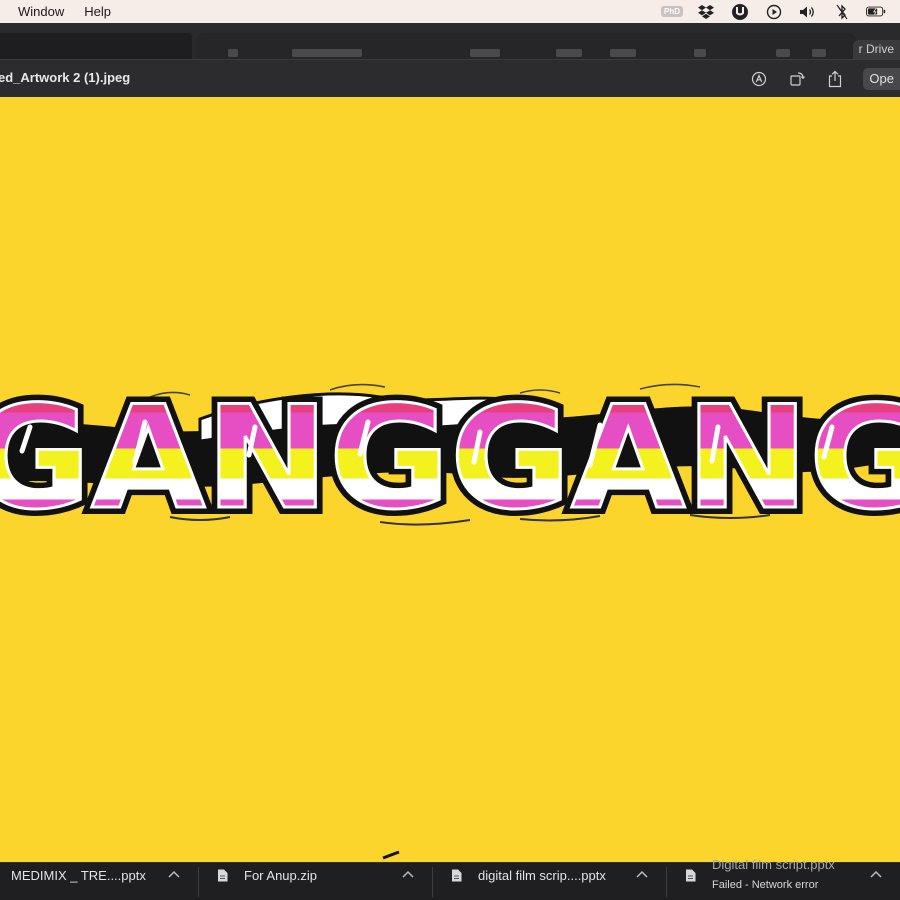 This screenshot has height=900, width=900. Describe the element at coordinates (97, 11) in the screenshot. I see `menu-help: Help` at that location.